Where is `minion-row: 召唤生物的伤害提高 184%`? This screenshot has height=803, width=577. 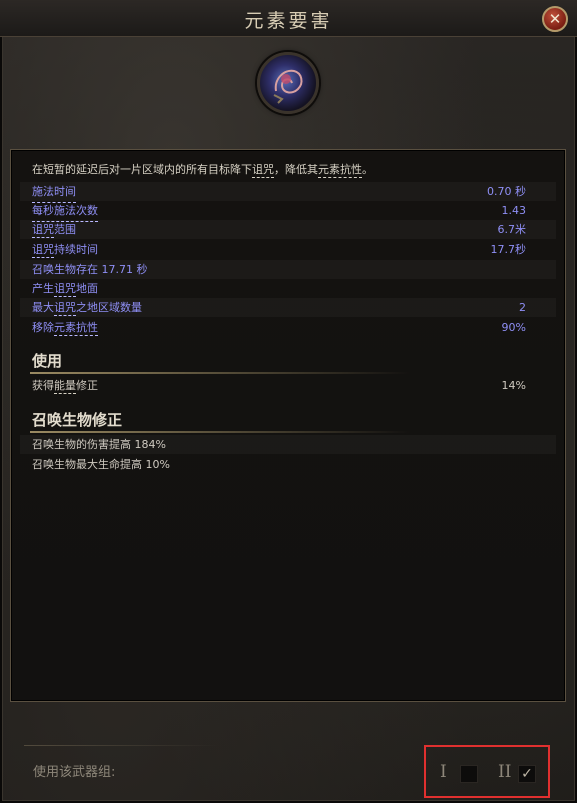
minion-row: 召唤生物的伤害提高 184% is located at coordinates (288, 444).